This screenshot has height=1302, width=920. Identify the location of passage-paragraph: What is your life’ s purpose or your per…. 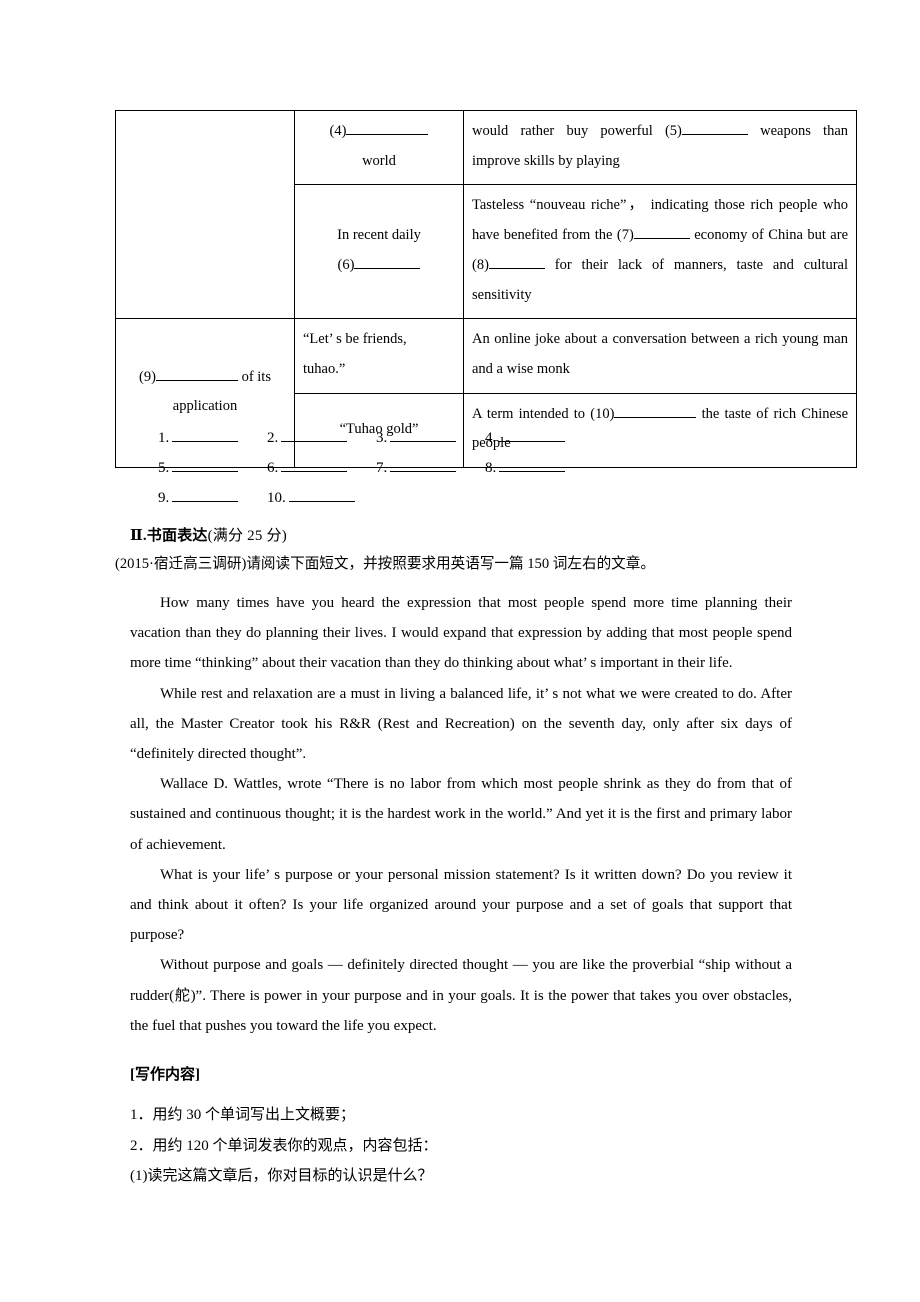
(461, 905).